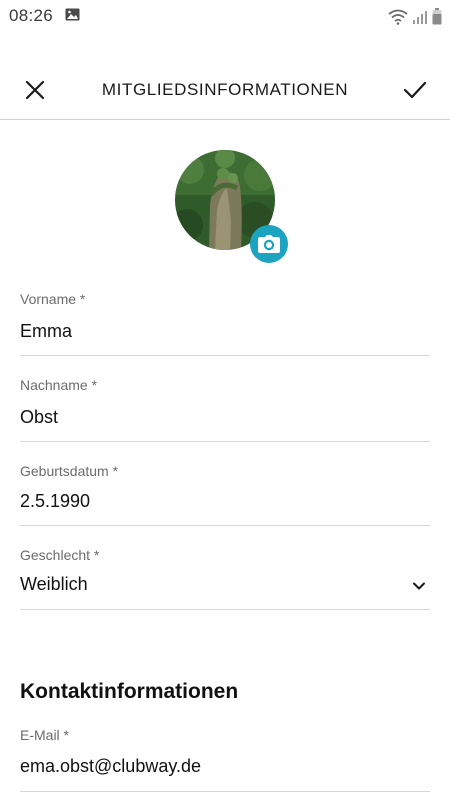 This screenshot has width=450, height=800. What do you see at coordinates (129, 691) in the screenshot?
I see `contact-section-title: Kontaktinformationen` at bounding box center [129, 691].